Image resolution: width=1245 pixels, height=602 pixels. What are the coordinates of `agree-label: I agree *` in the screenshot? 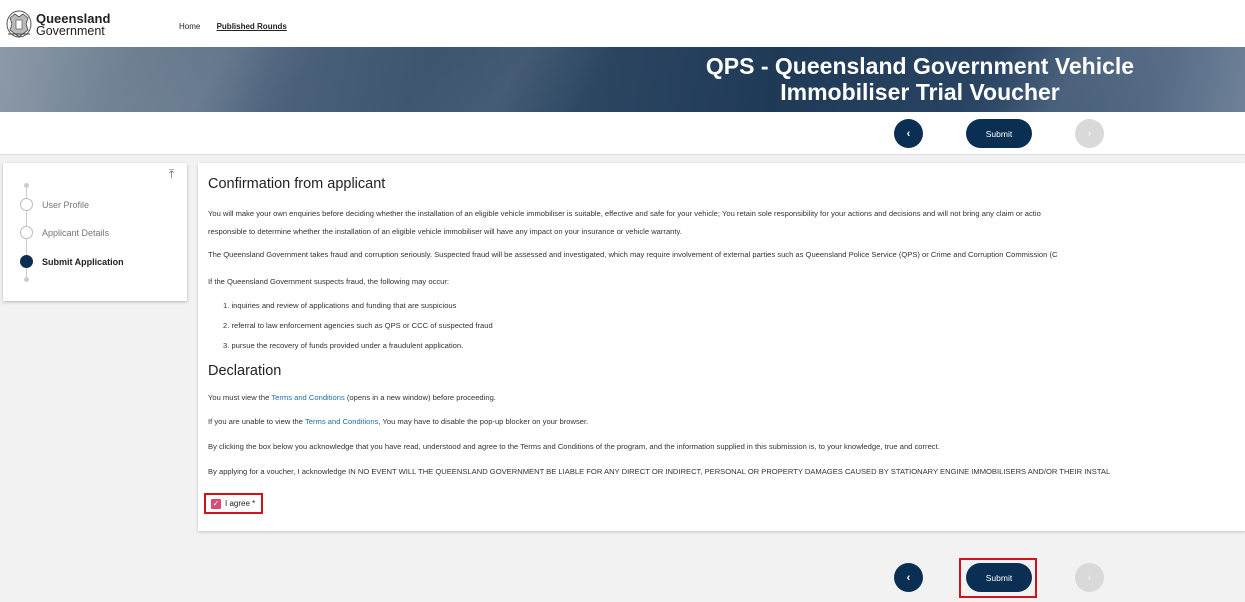 It's located at (240, 503).